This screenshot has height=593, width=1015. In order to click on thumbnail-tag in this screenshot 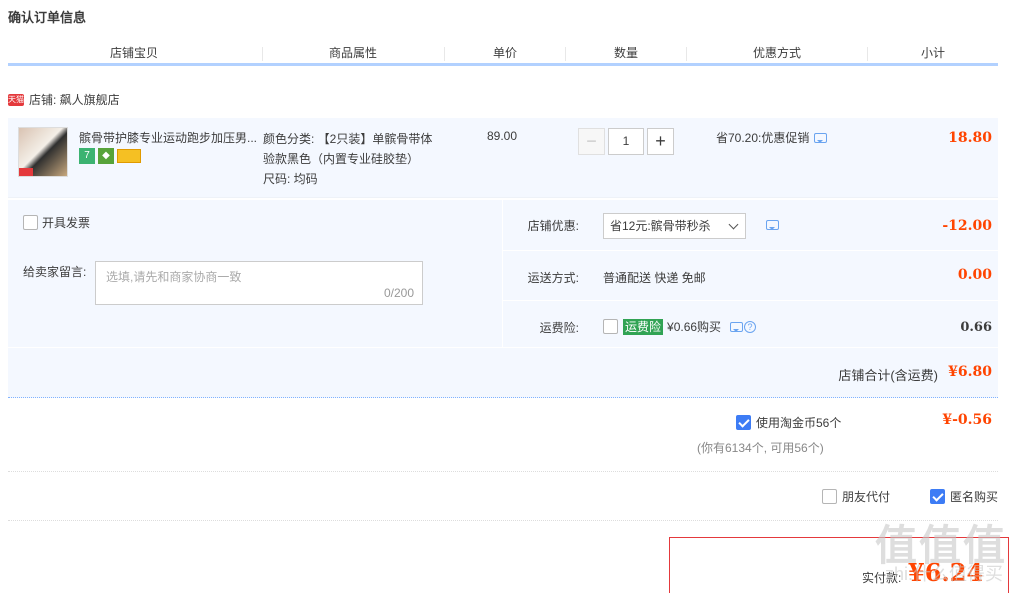, I will do `click(26, 172)`.